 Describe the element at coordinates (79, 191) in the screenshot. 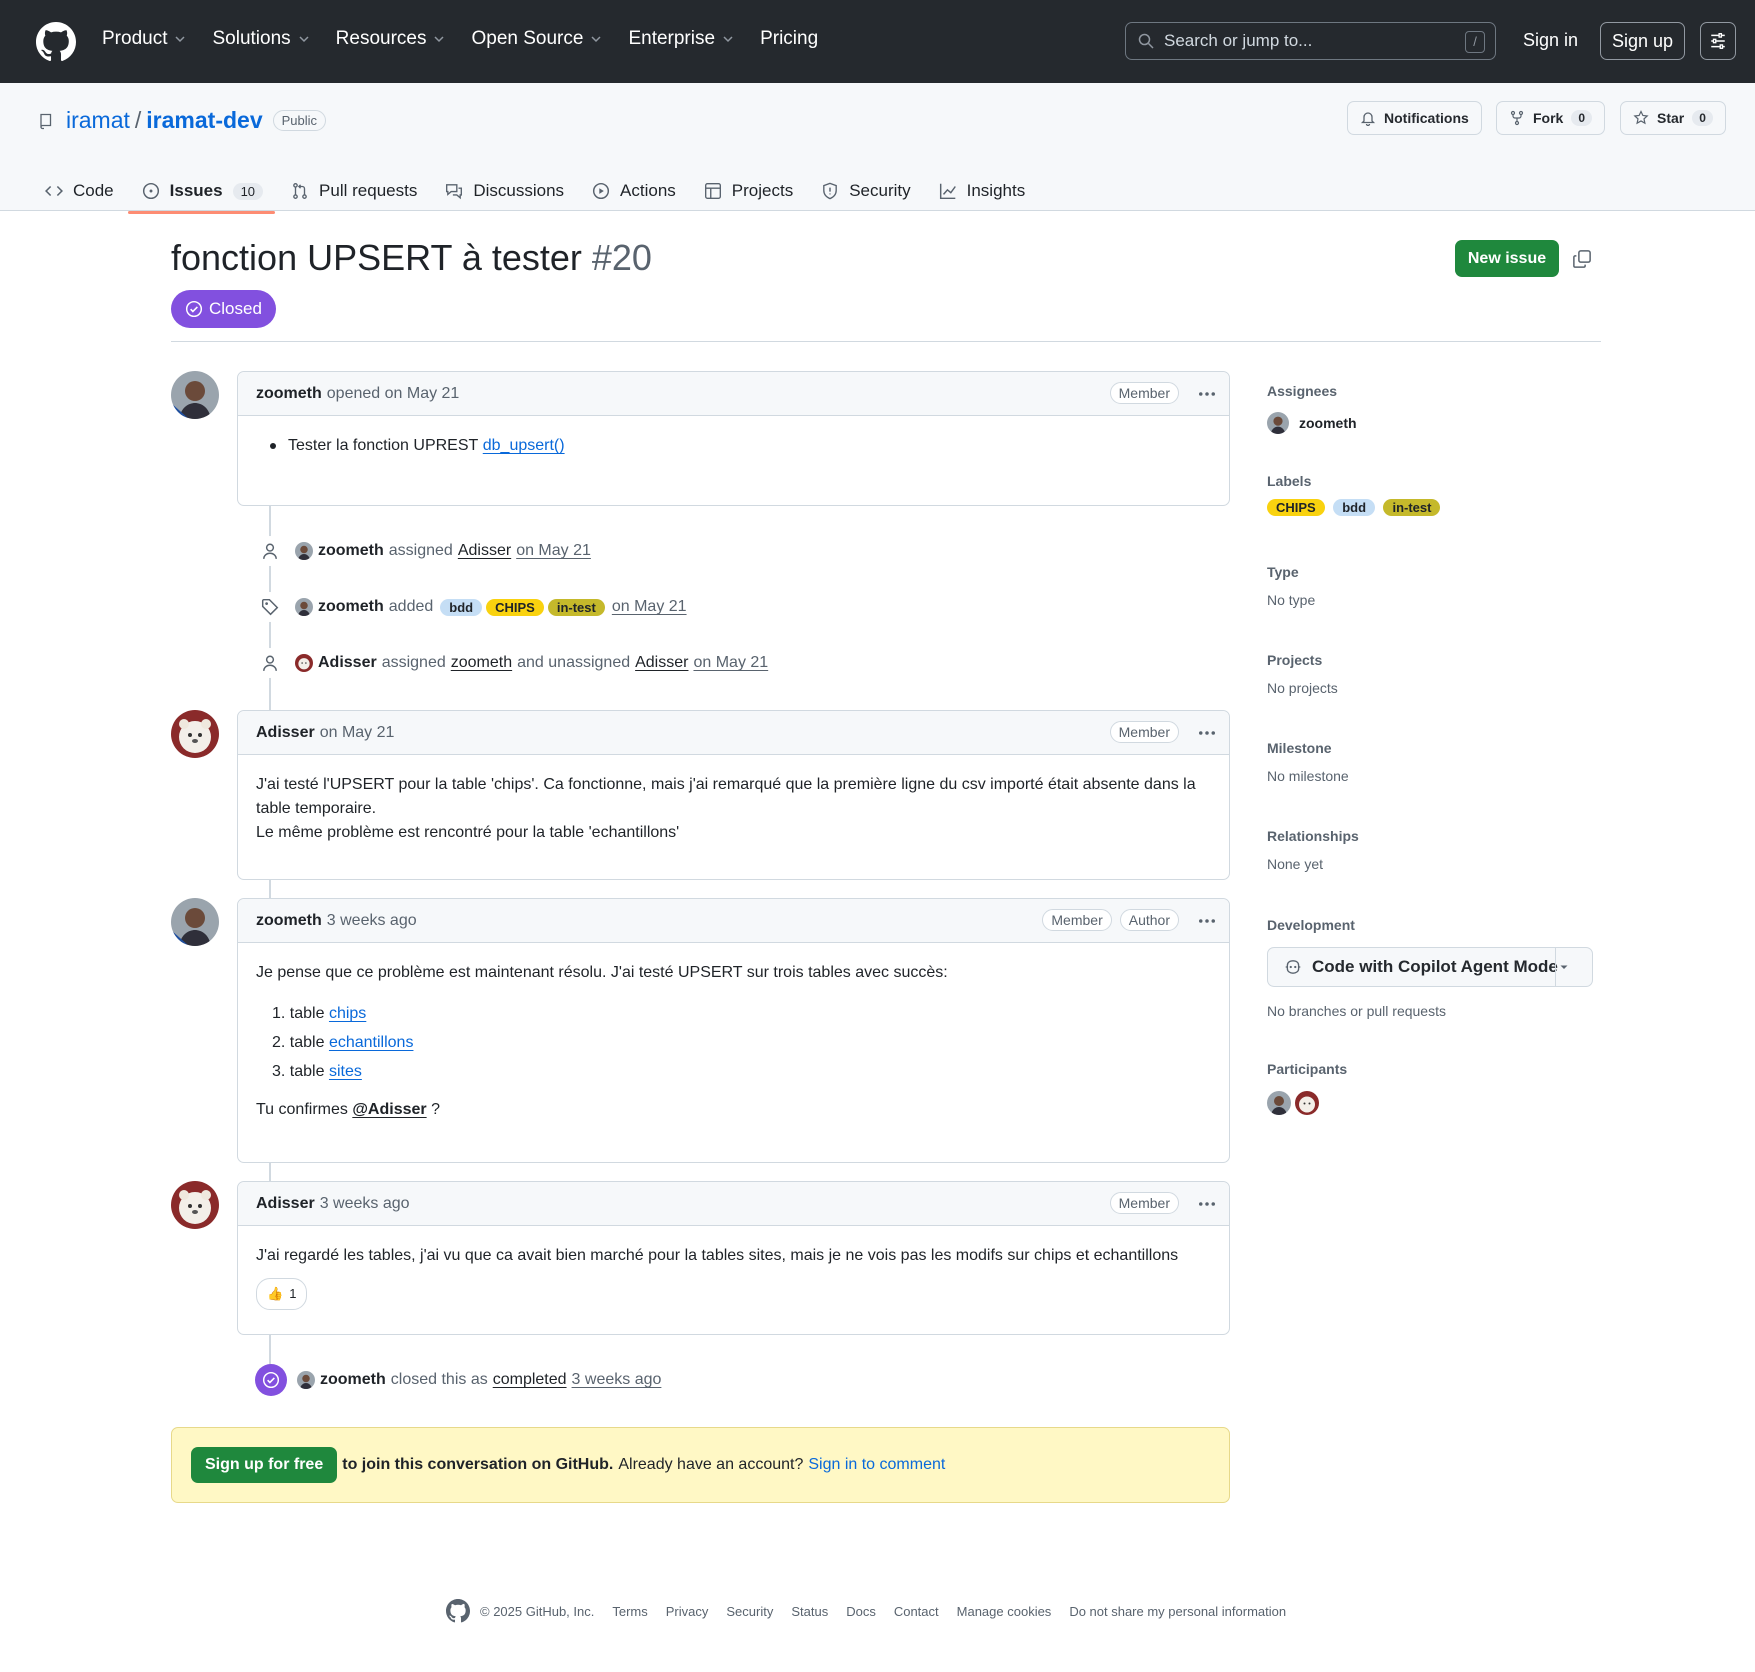

I see `tab-code: Code` at that location.